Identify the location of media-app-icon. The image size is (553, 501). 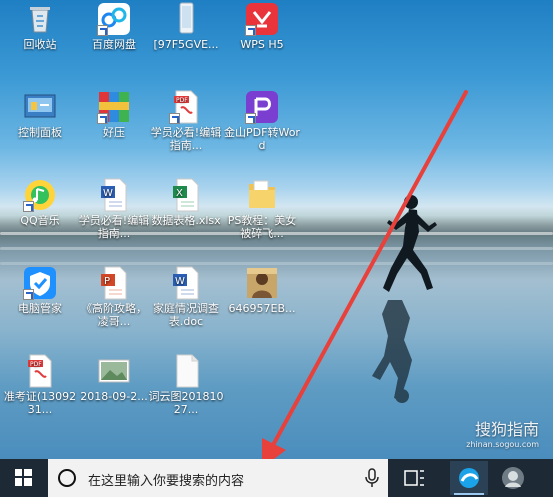
(513, 478).